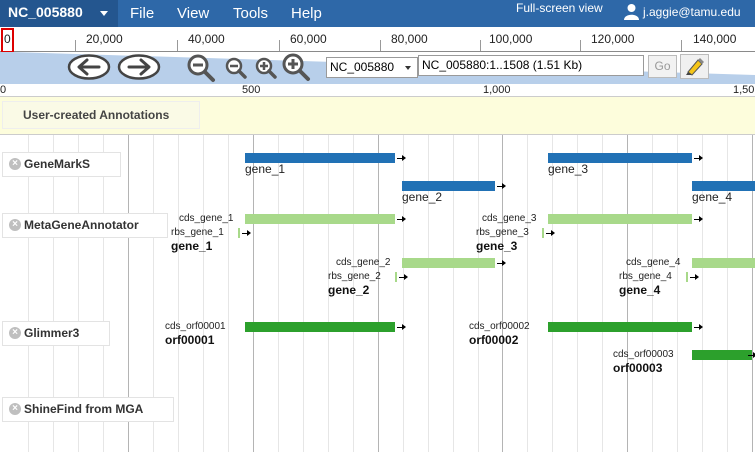 The width and height of the screenshot is (755, 452). Describe the element at coordinates (89, 67) in the screenshot. I see `pan-left-button` at that location.